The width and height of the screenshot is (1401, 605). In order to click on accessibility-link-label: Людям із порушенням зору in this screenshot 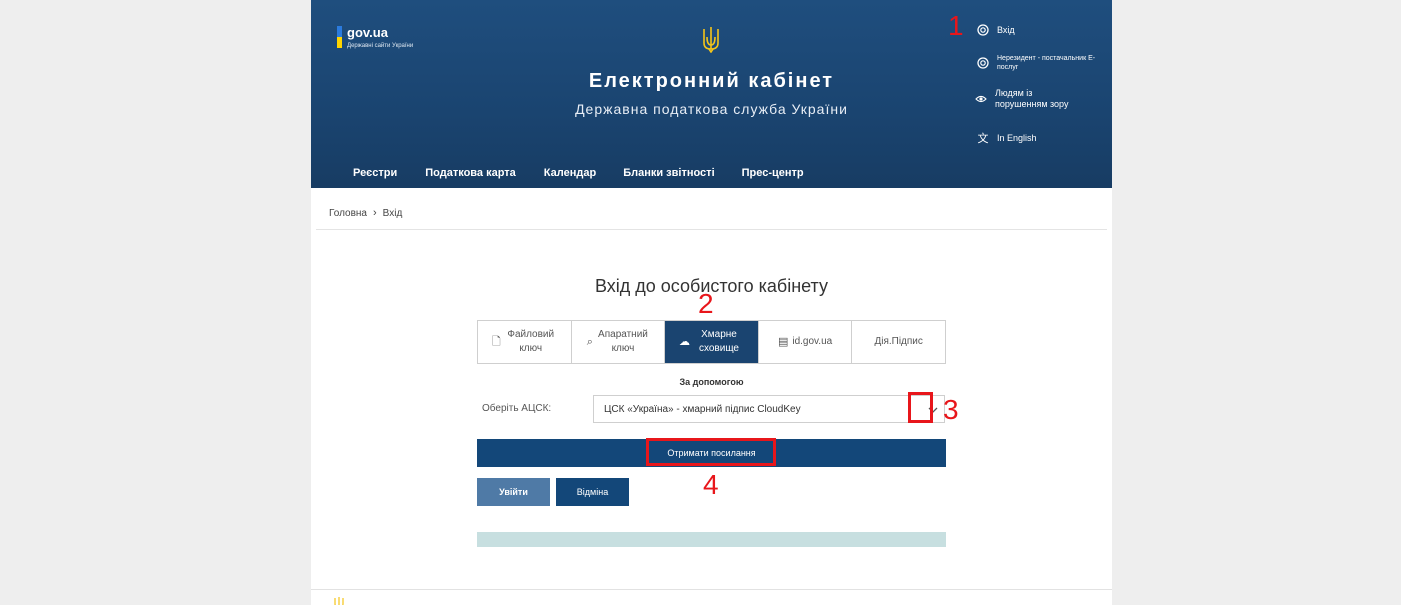, I will do `click(1032, 98)`.